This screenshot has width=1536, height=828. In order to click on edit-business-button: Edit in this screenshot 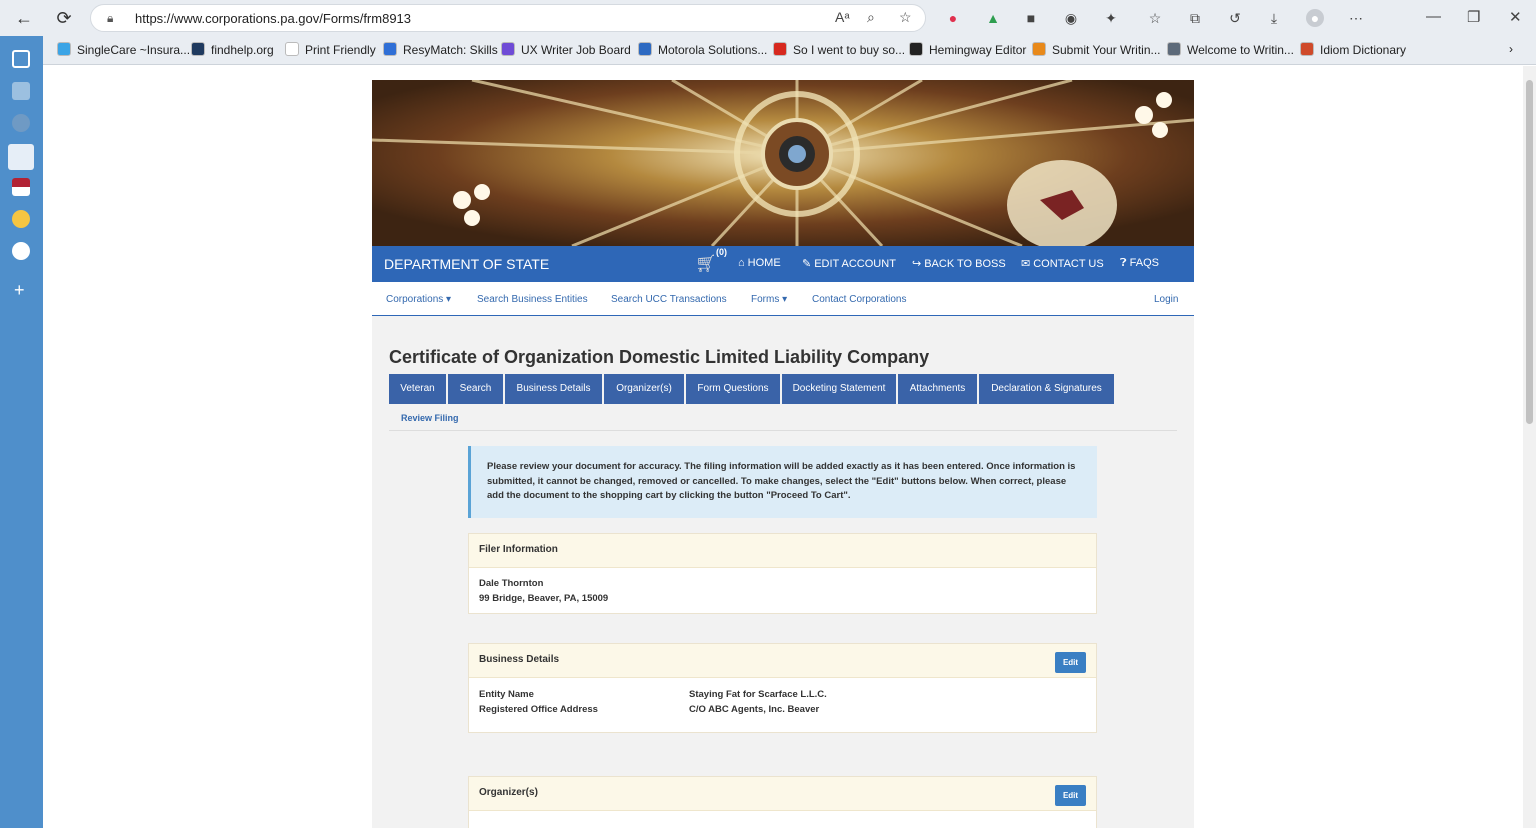, I will do `click(1070, 662)`.